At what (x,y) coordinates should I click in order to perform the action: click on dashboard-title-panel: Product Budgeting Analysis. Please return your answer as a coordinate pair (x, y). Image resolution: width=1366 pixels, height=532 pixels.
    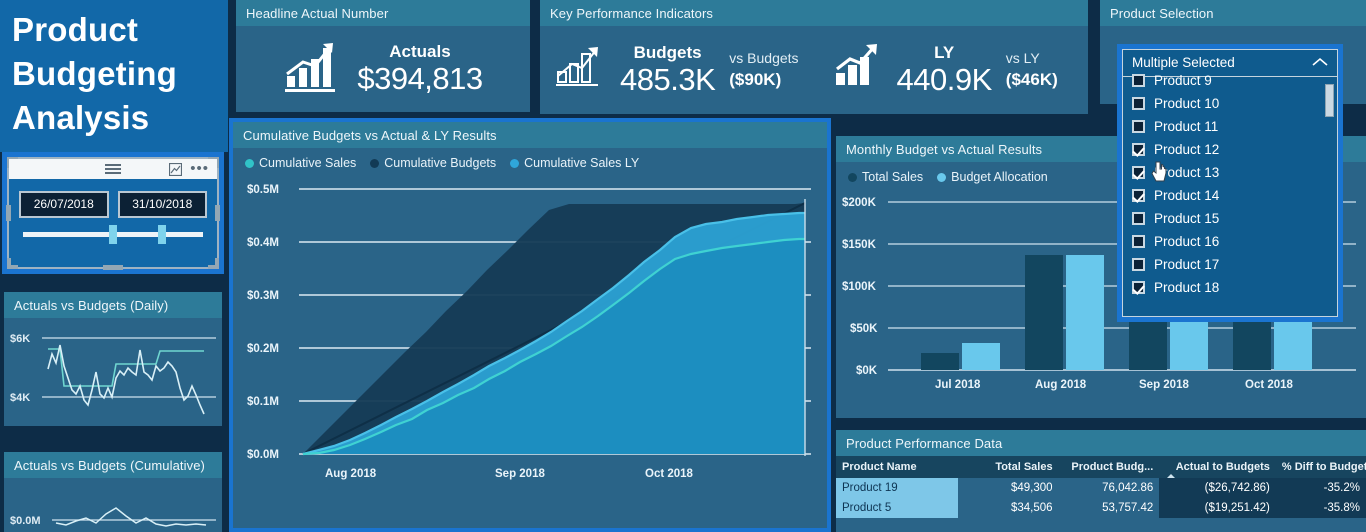
    Looking at the image, I should click on (114, 76).